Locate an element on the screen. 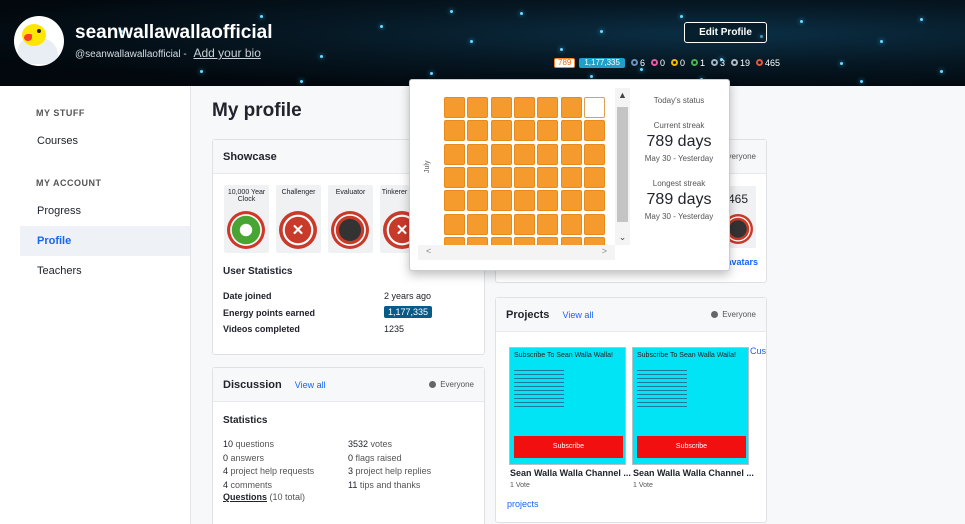 The height and width of the screenshot is (524, 965). showcase-badge: 10,000 Year Clock is located at coordinates (246, 219).